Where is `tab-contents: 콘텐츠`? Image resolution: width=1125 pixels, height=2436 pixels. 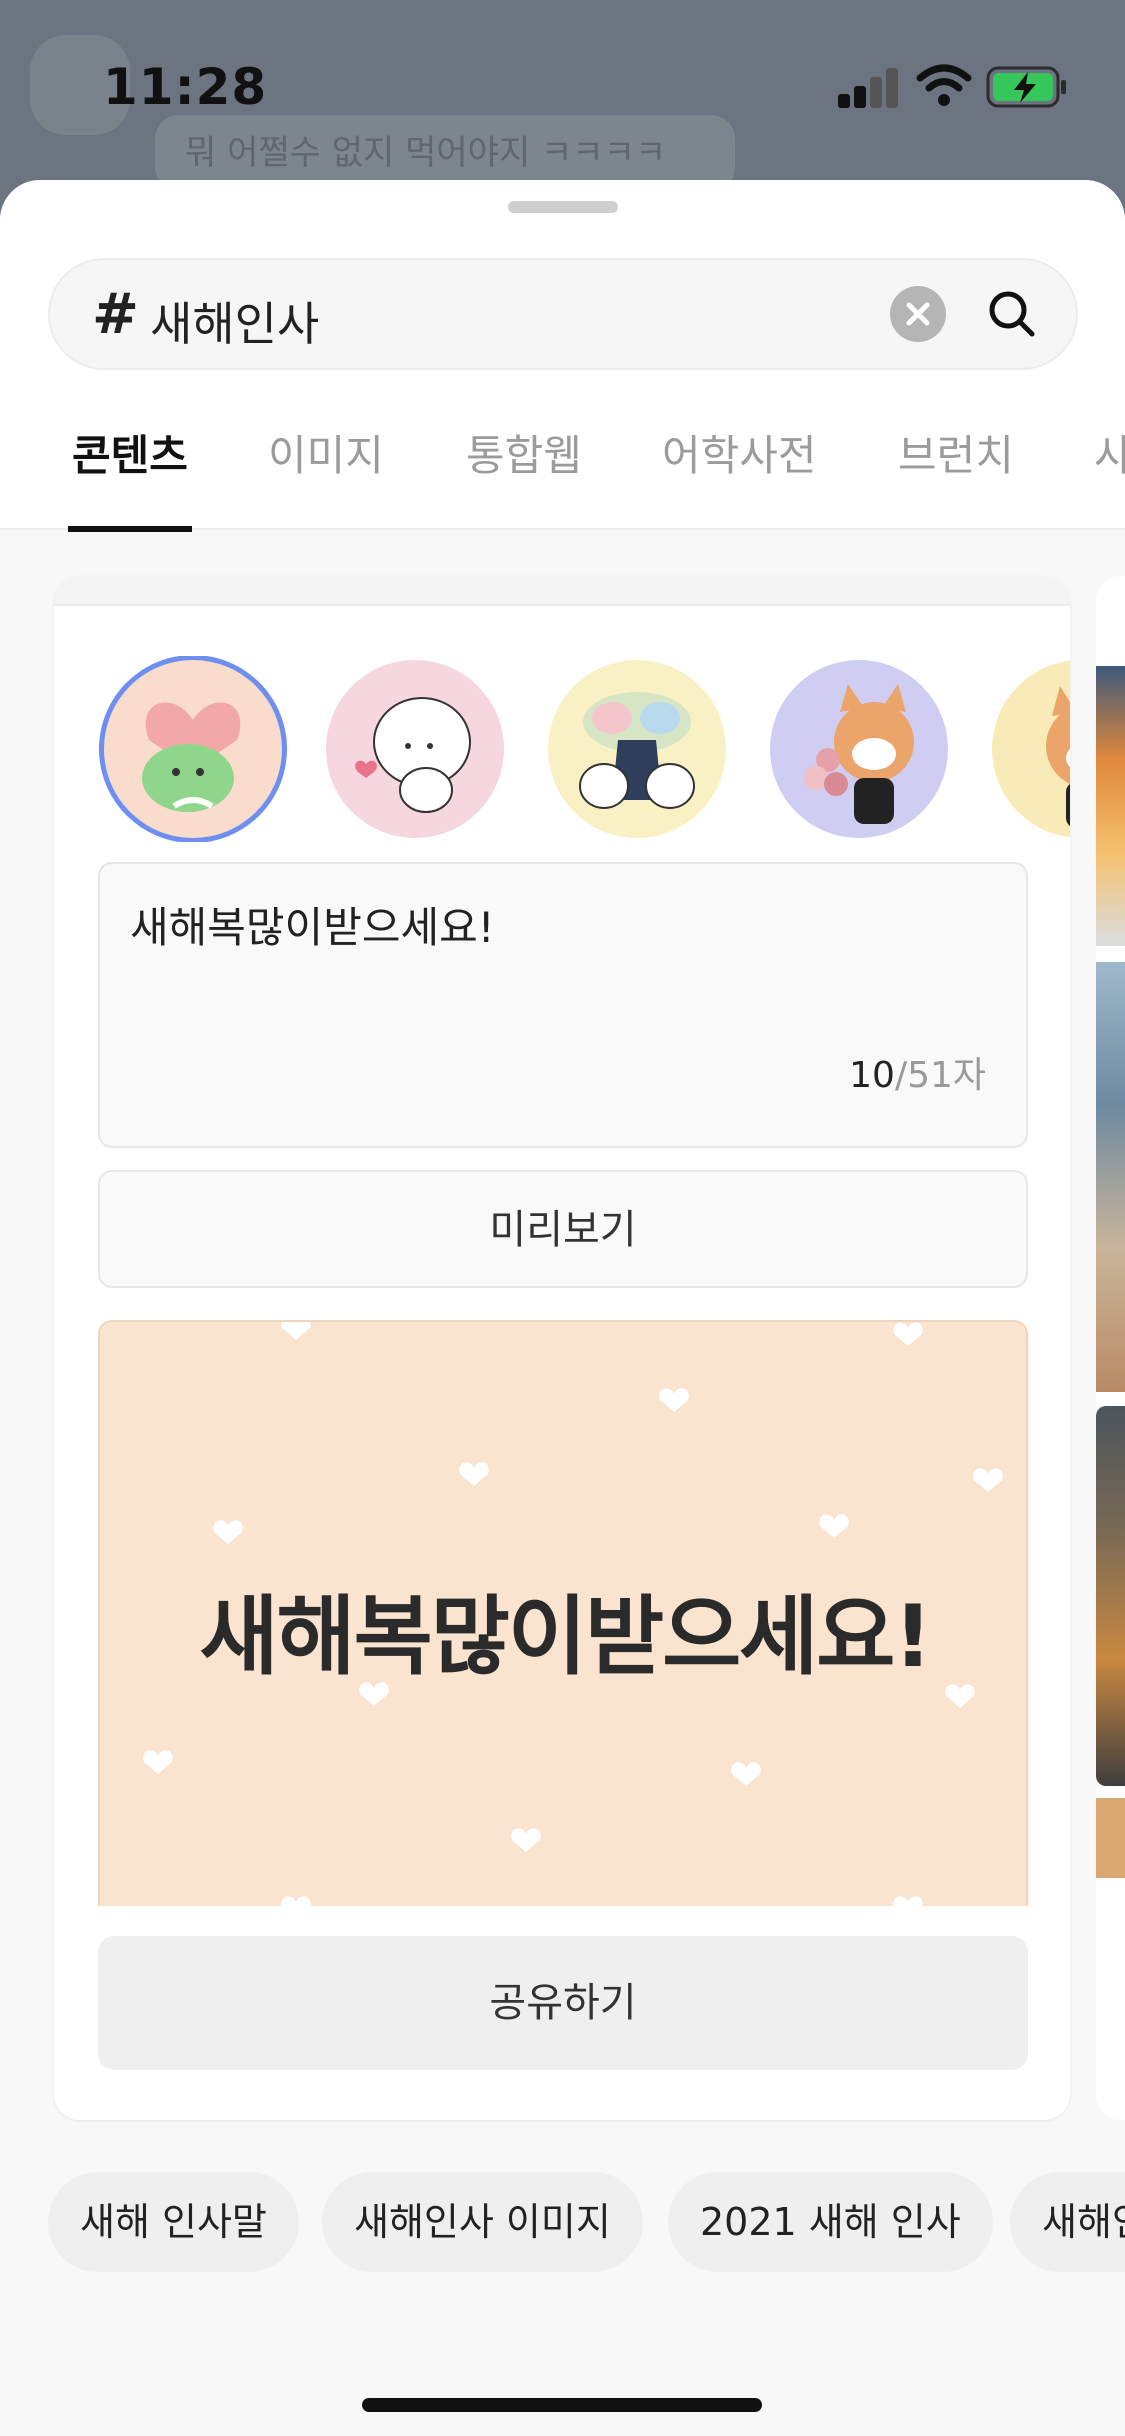
tab-contents: 콘텐츠 is located at coordinates (130, 477).